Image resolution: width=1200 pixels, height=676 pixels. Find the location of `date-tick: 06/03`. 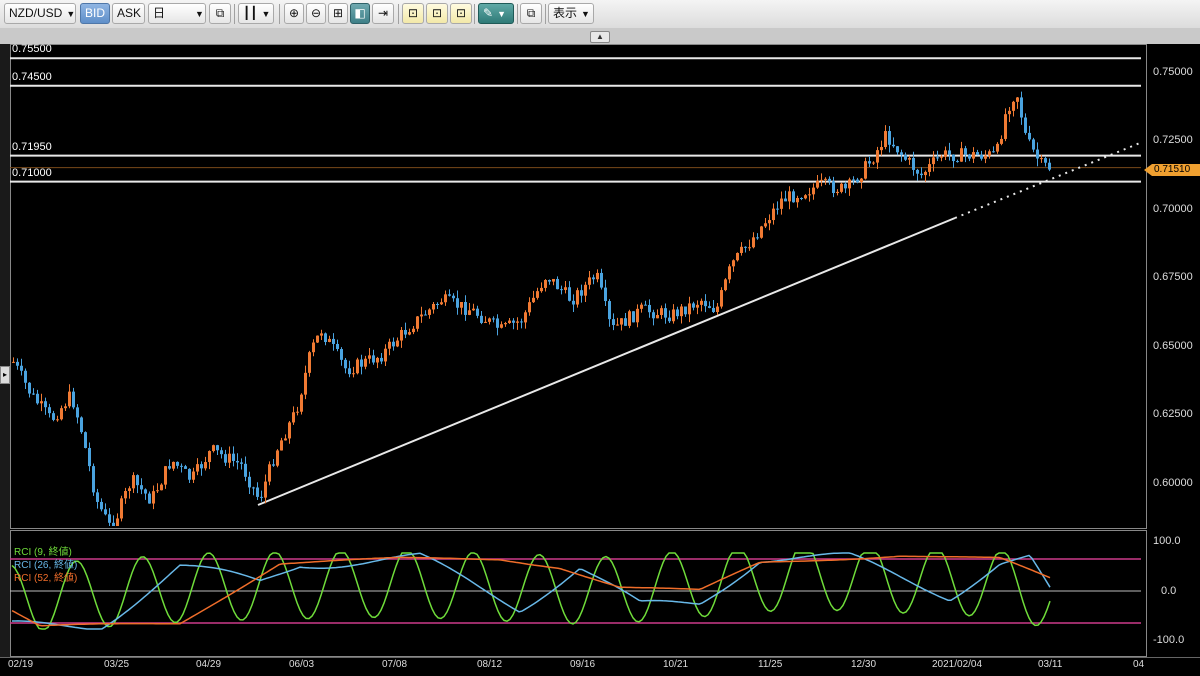

date-tick: 06/03 is located at coordinates (302, 664).